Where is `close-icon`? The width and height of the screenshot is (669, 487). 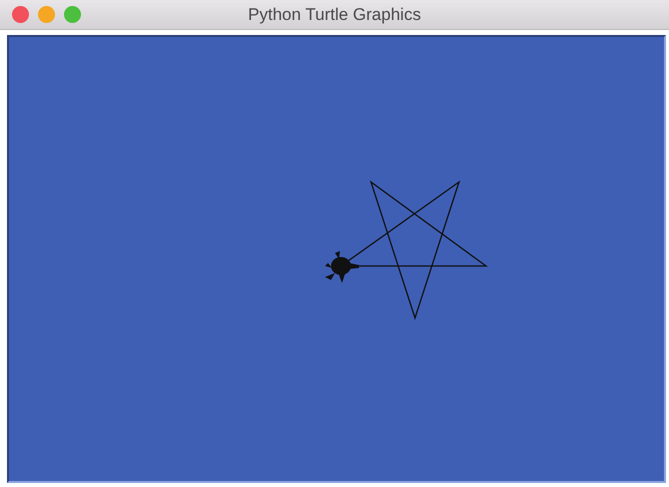 close-icon is located at coordinates (20, 14).